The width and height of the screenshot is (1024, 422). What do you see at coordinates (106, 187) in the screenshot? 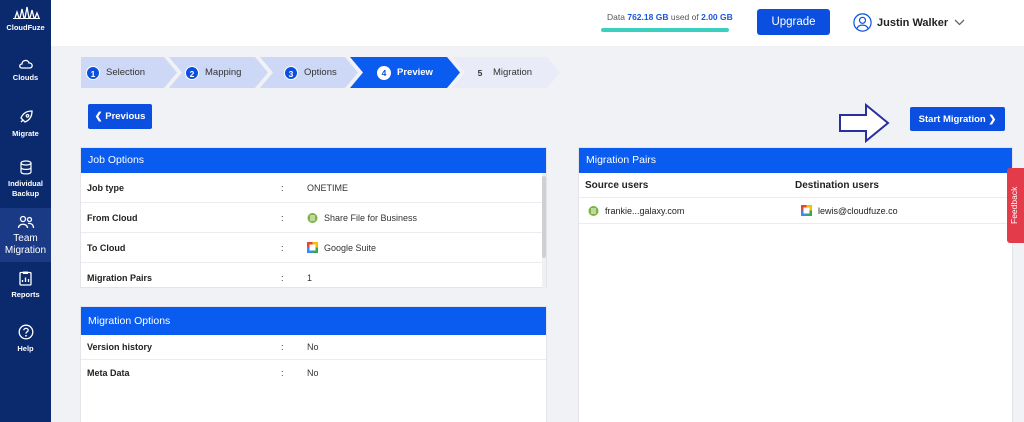
I see `job-type-key: Job type` at bounding box center [106, 187].